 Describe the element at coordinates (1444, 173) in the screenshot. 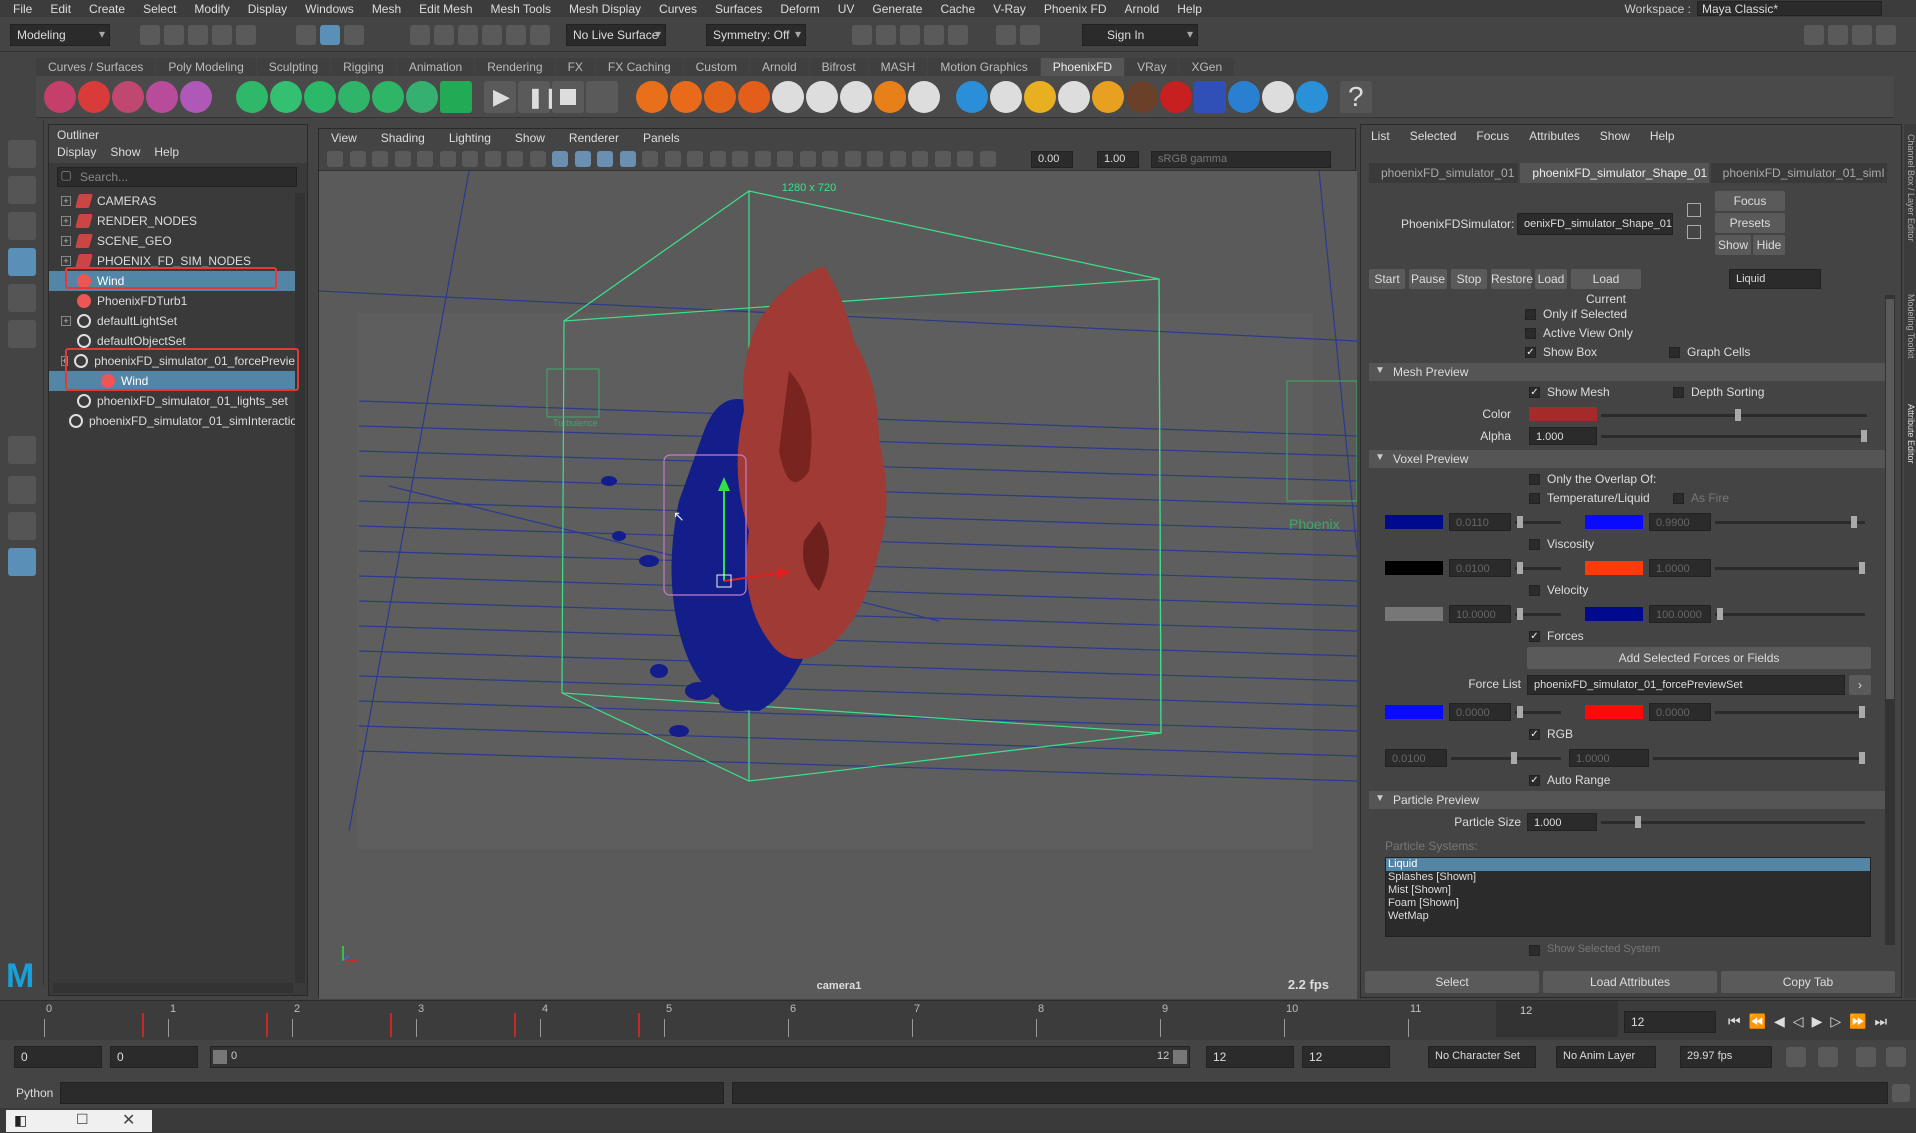

I see `attr-tab: phoenixFD_simulator_01` at that location.